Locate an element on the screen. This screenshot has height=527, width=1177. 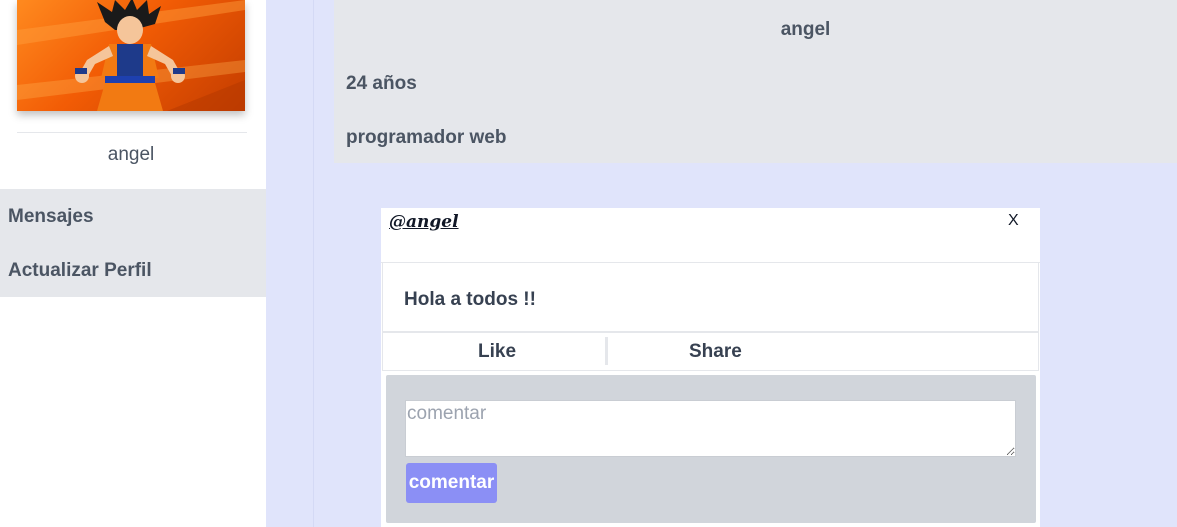
avatar-illustration is located at coordinates (131, 55).